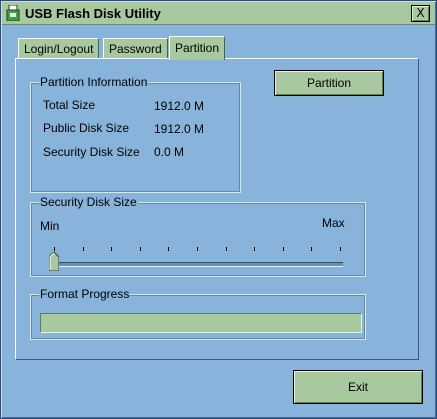 Image resolution: width=437 pixels, height=419 pixels. I want to click on exit-button-label: Exit, so click(357, 387).